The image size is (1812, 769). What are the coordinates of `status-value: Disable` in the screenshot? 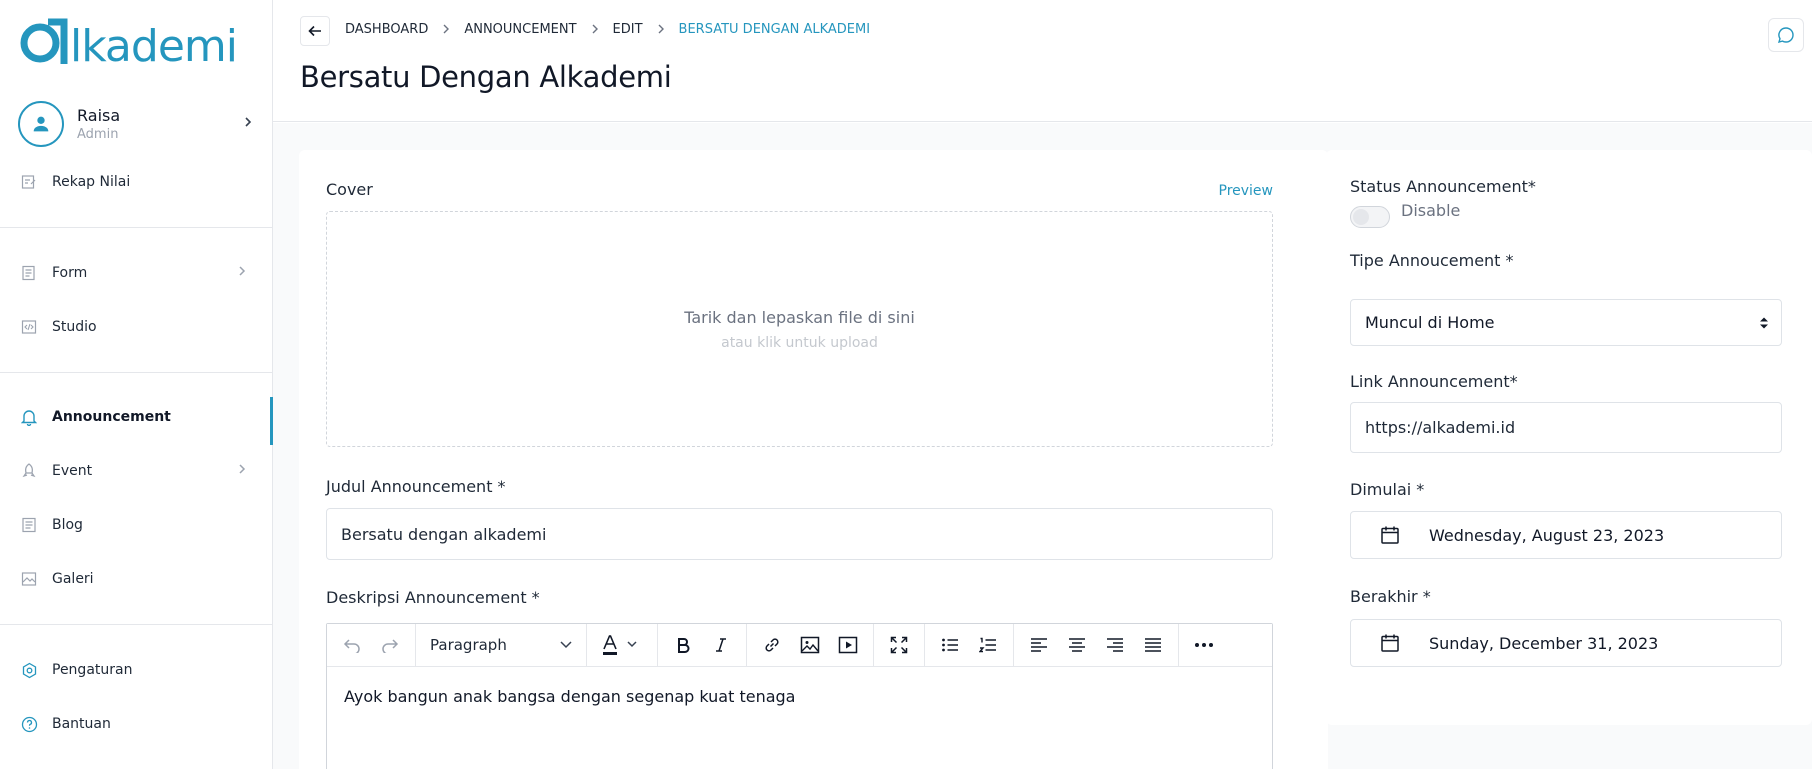 It's located at (1431, 210).